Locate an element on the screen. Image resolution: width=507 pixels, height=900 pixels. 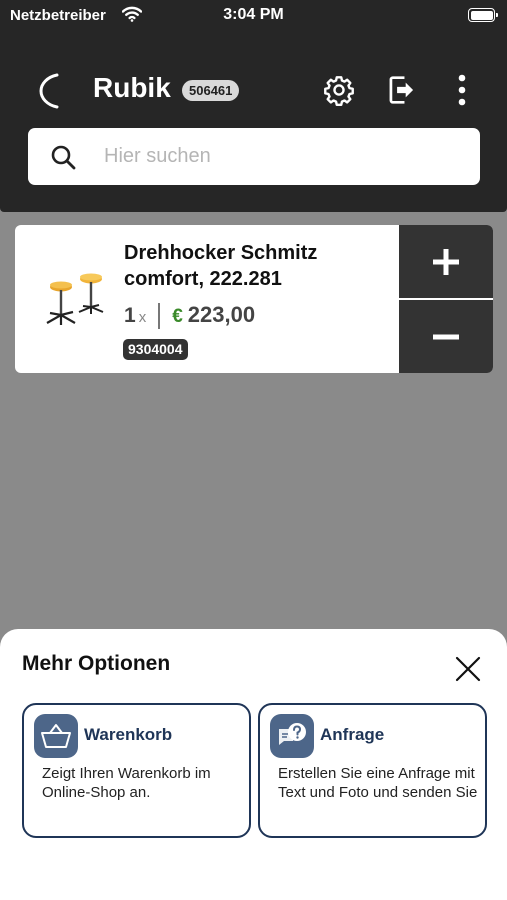
search-bar is located at coordinates (254, 156).